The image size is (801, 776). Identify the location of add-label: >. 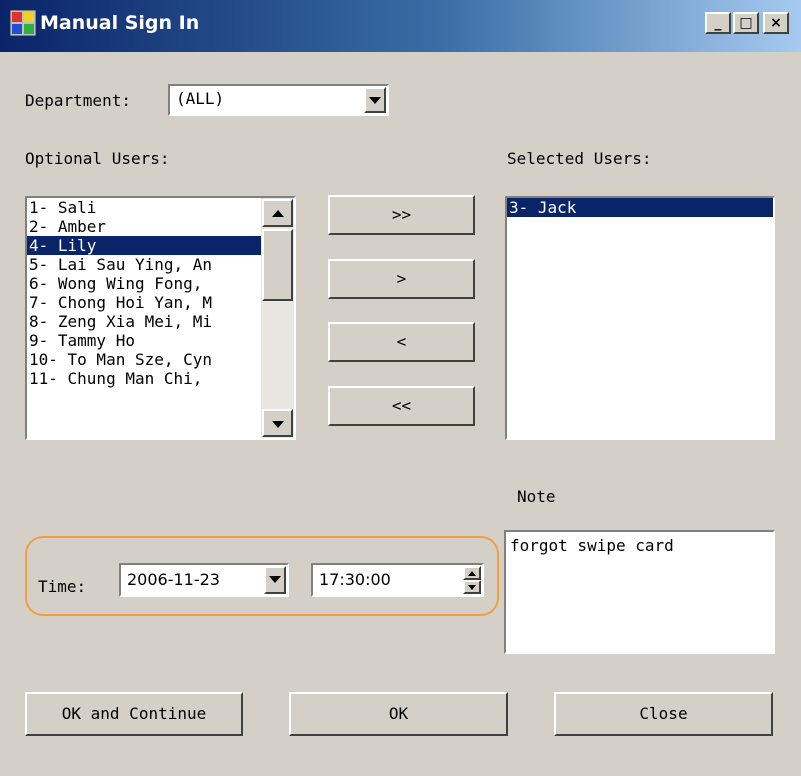
(401, 278).